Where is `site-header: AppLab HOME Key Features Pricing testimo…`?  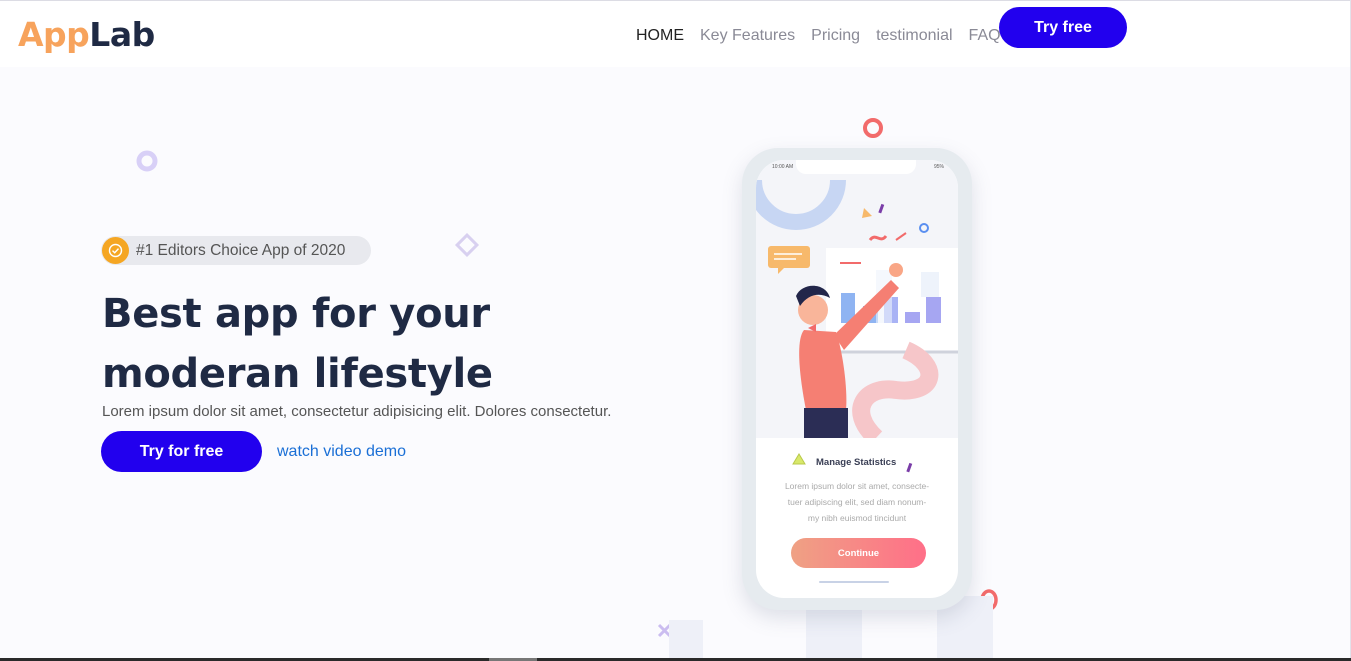
site-header: AppLab HOME Key Features Pricing testimo… is located at coordinates (675, 34).